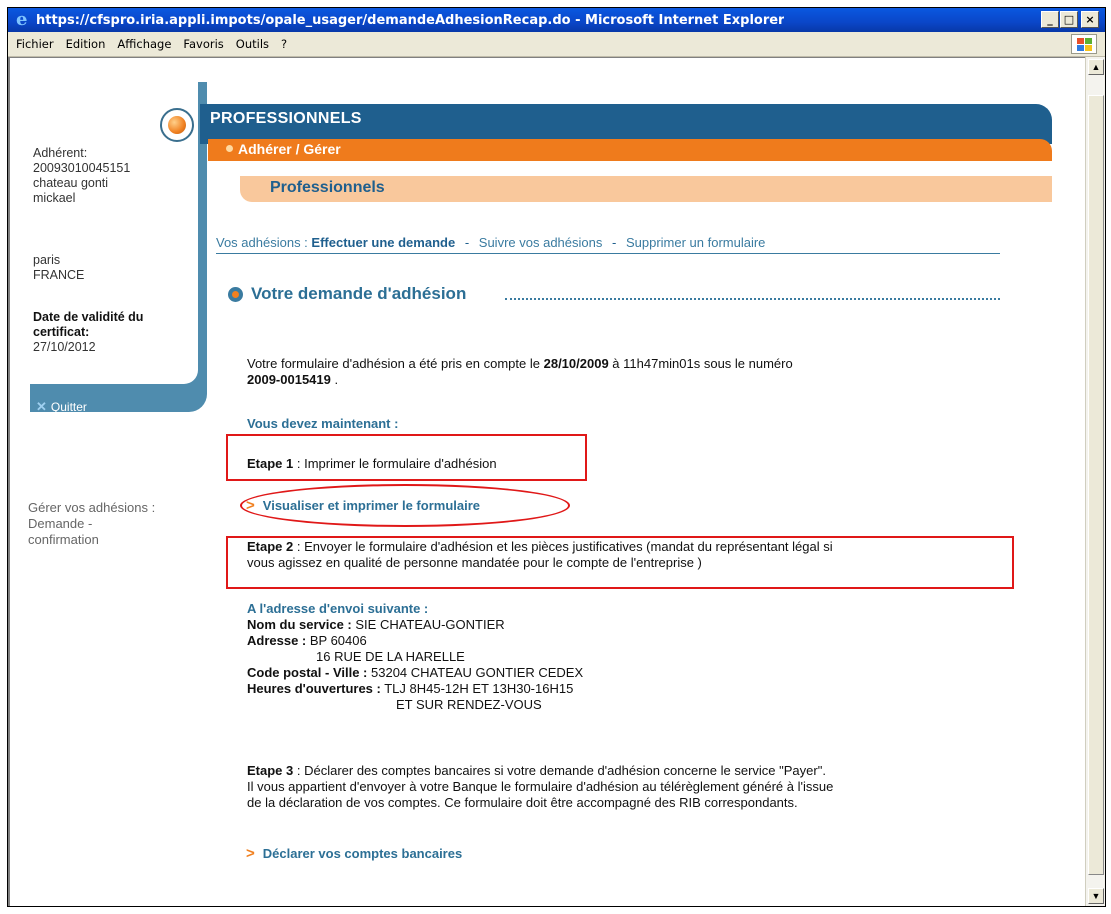 The width and height of the screenshot is (1111, 914). I want to click on postal-label: Code postal - Ville :, so click(307, 672).